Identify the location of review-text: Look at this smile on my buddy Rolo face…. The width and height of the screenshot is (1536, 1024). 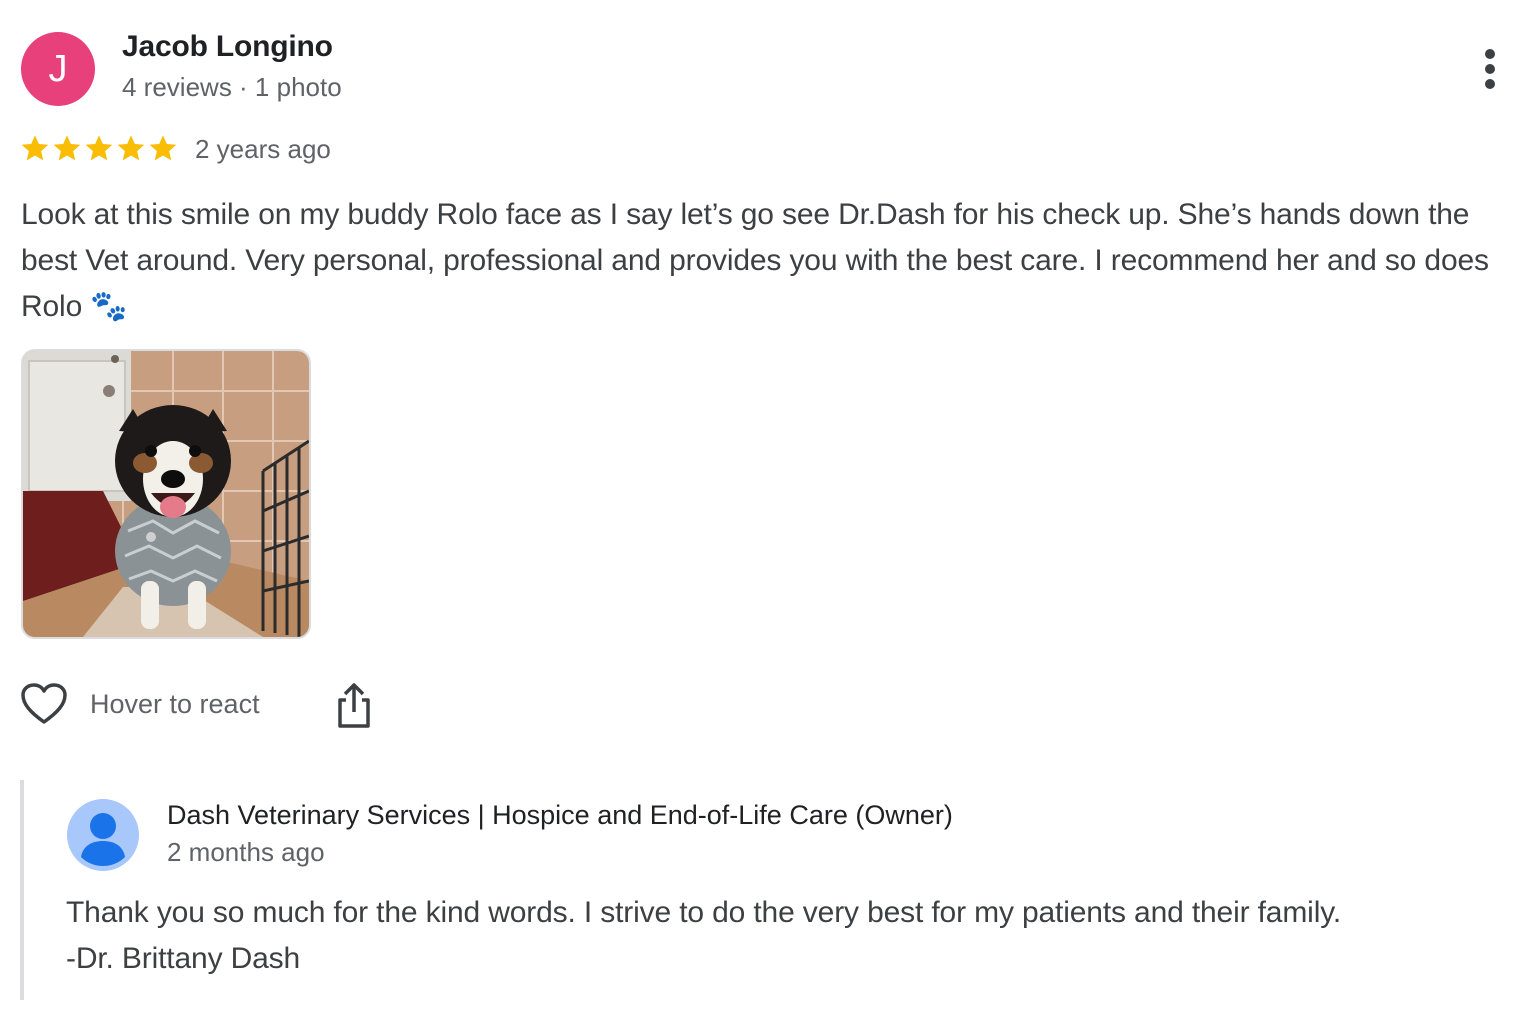
(755, 260).